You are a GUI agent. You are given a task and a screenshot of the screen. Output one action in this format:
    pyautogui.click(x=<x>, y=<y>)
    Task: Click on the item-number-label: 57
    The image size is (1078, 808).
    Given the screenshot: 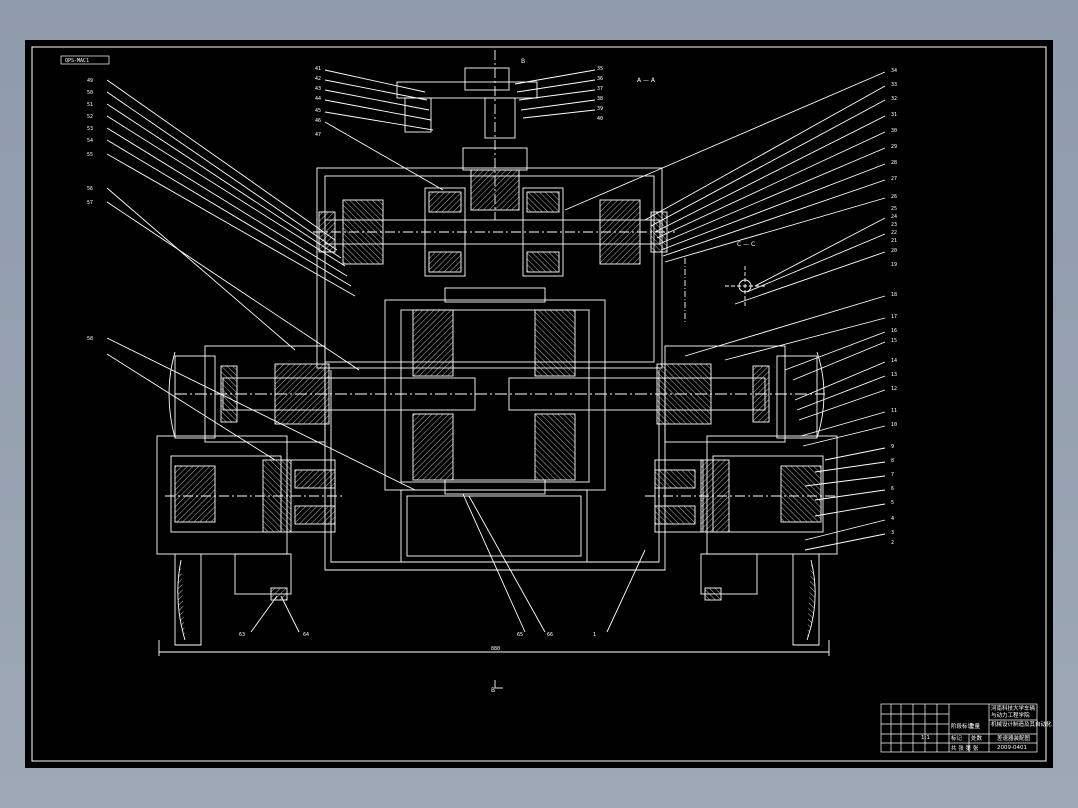 What is the action you would take?
    pyautogui.click(x=90, y=203)
    